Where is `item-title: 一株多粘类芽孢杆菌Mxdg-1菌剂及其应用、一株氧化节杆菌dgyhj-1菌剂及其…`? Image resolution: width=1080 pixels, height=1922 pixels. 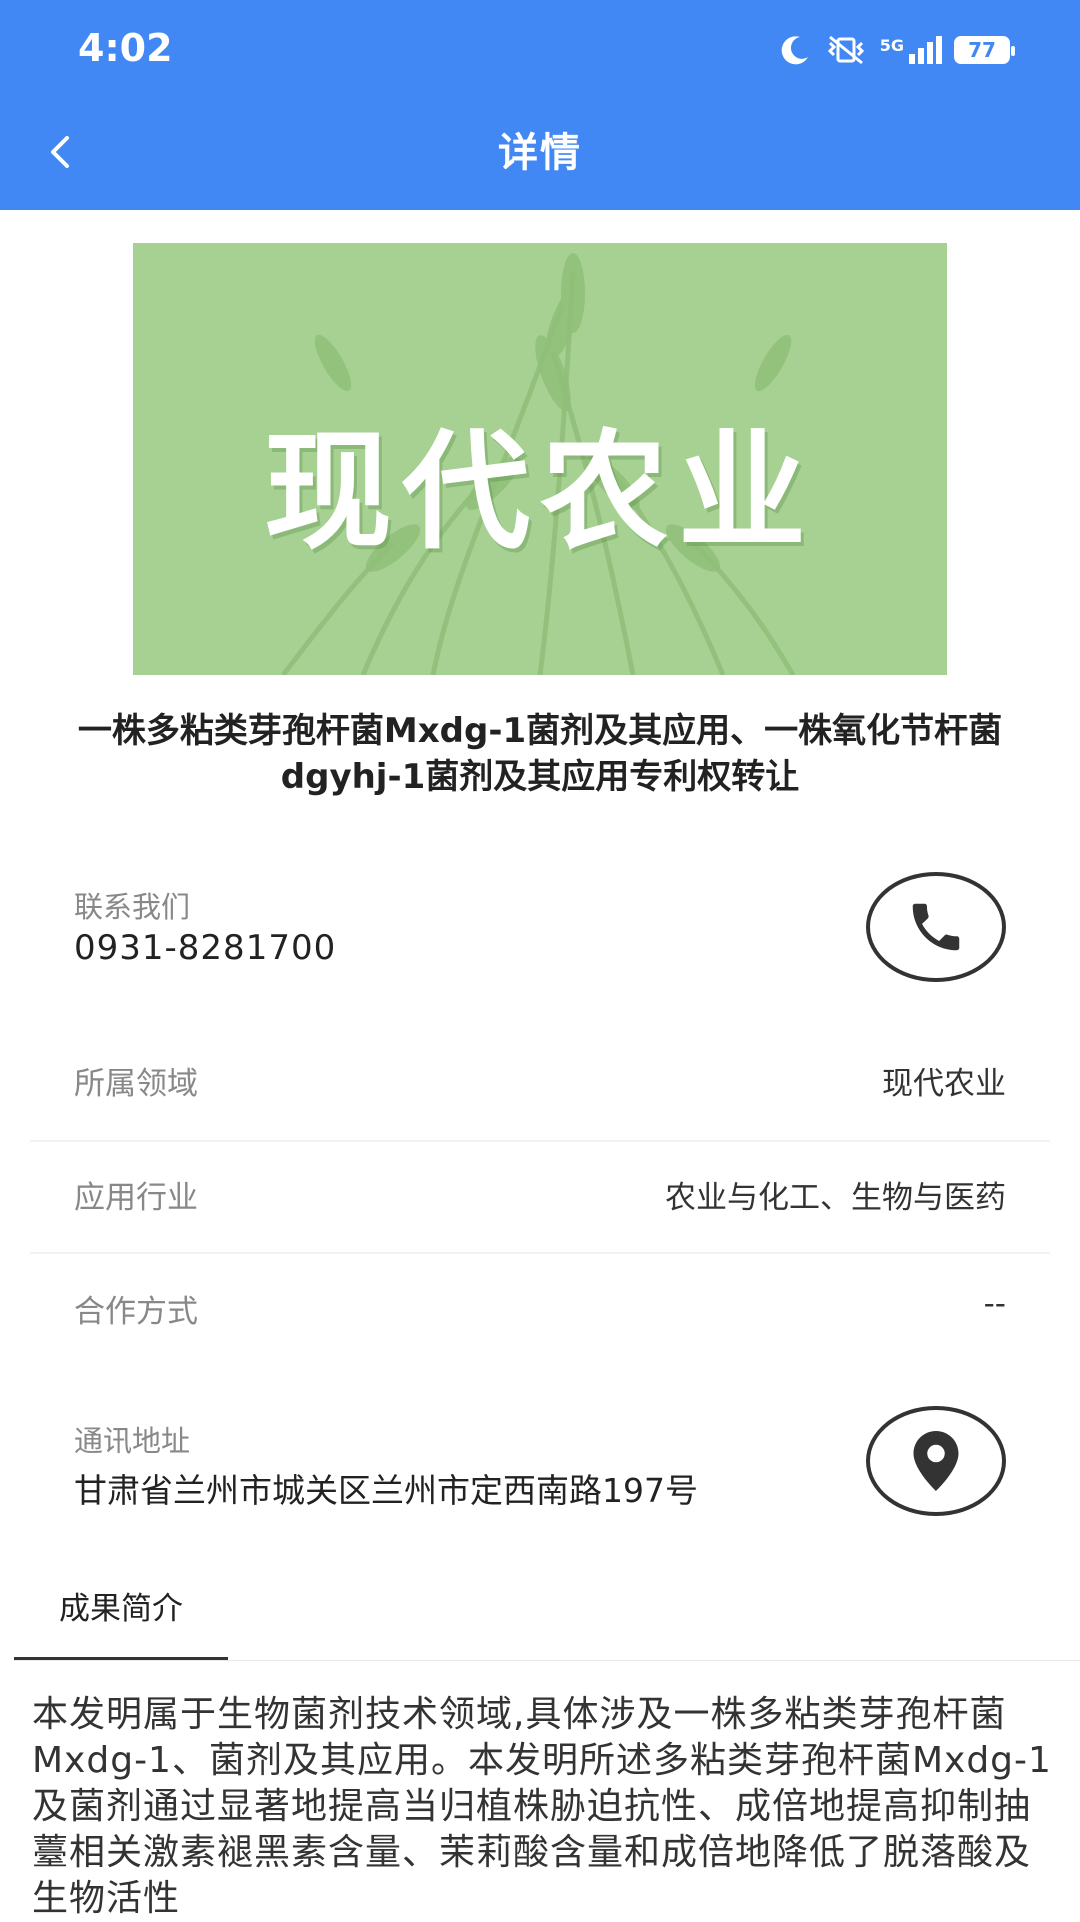 item-title: 一株多粘类芽孢杆菌Mxdg-1菌剂及其应用、一株氧化节杆菌dgyhj-1菌剂及其… is located at coordinates (540, 754).